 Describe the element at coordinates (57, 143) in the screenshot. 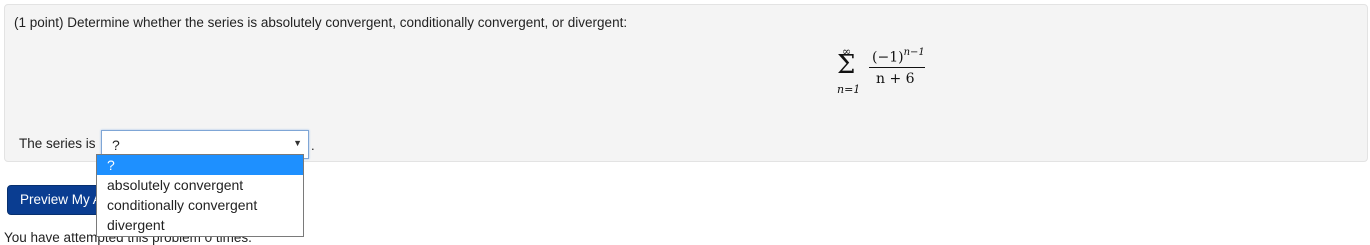

I see `answer-label: The series is` at that location.